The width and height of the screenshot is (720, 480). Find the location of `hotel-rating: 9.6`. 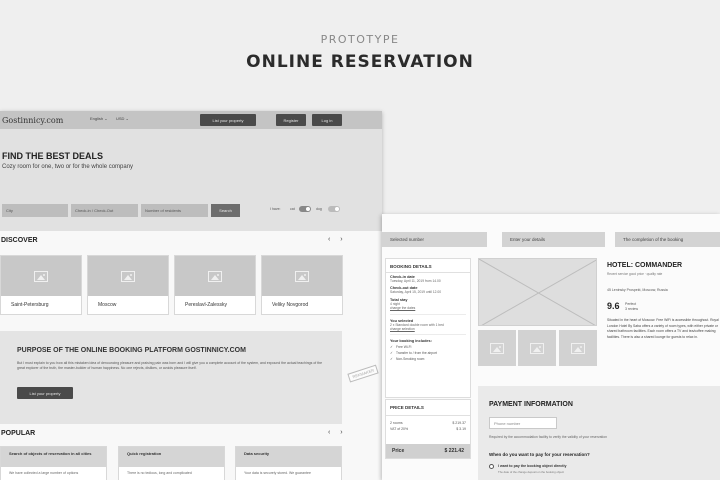

hotel-rating: 9.6 is located at coordinates (613, 306).